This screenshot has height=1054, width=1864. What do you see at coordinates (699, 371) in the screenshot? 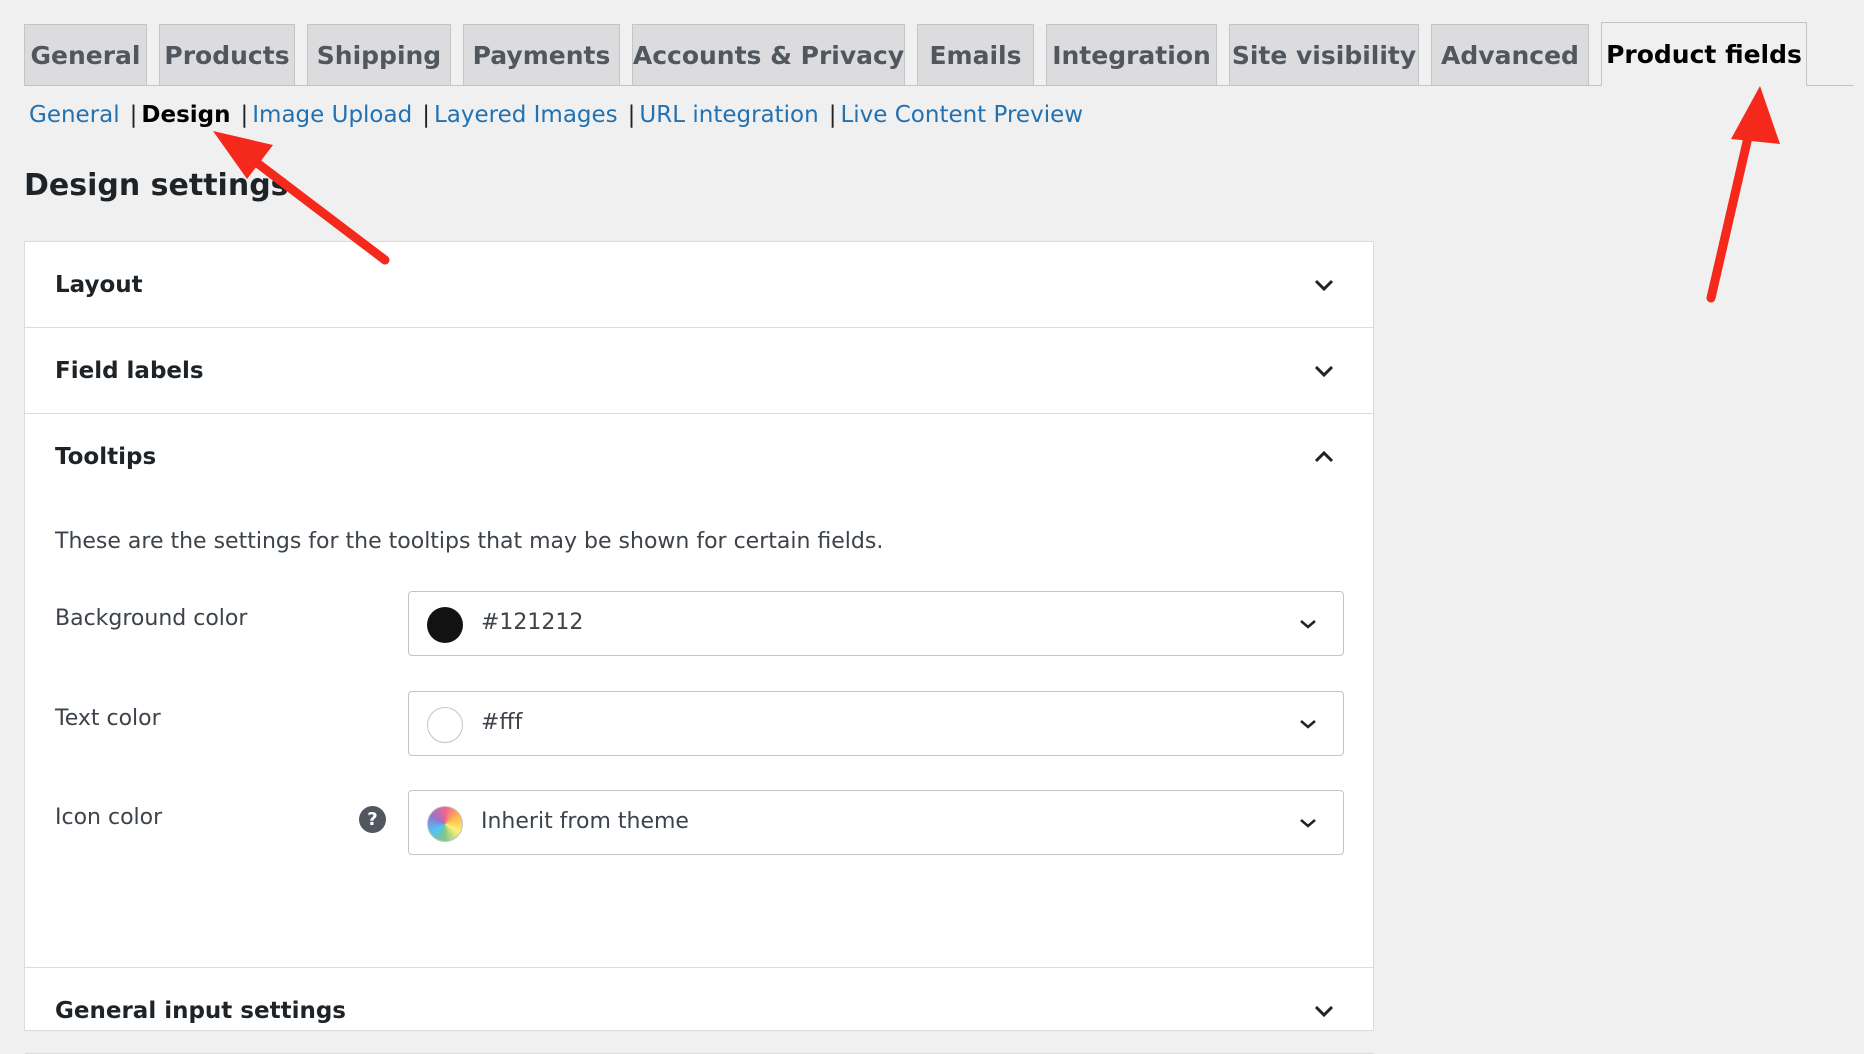
I see `section-field-labels-header: Field labels` at bounding box center [699, 371].